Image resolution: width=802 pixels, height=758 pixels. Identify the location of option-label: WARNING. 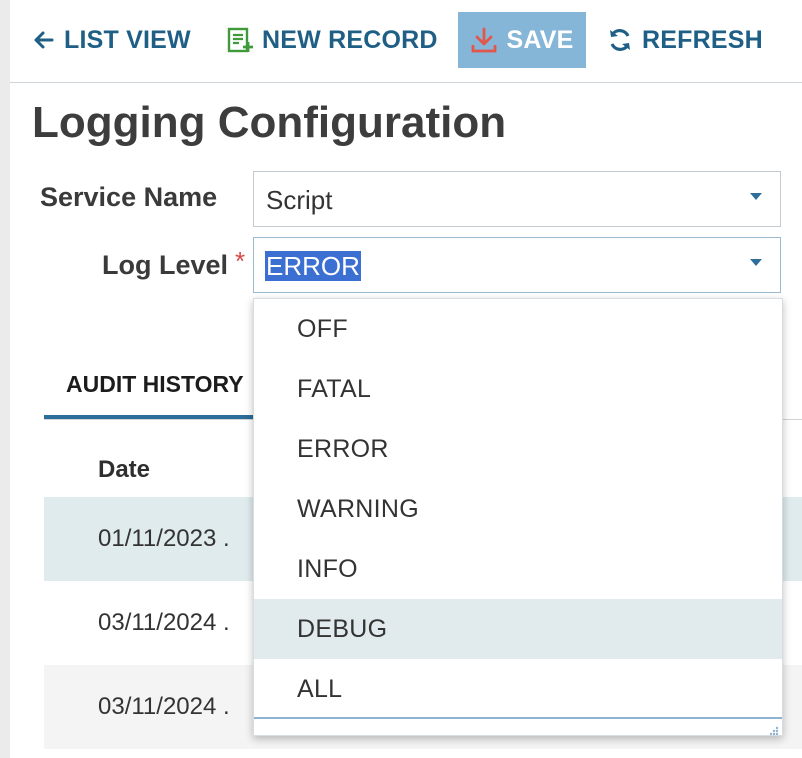
(358, 509).